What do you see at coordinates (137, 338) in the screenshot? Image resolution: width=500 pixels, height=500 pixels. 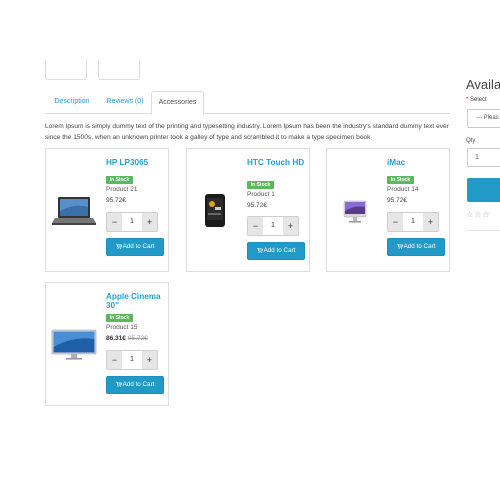 I see `old-price: 95.72€` at bounding box center [137, 338].